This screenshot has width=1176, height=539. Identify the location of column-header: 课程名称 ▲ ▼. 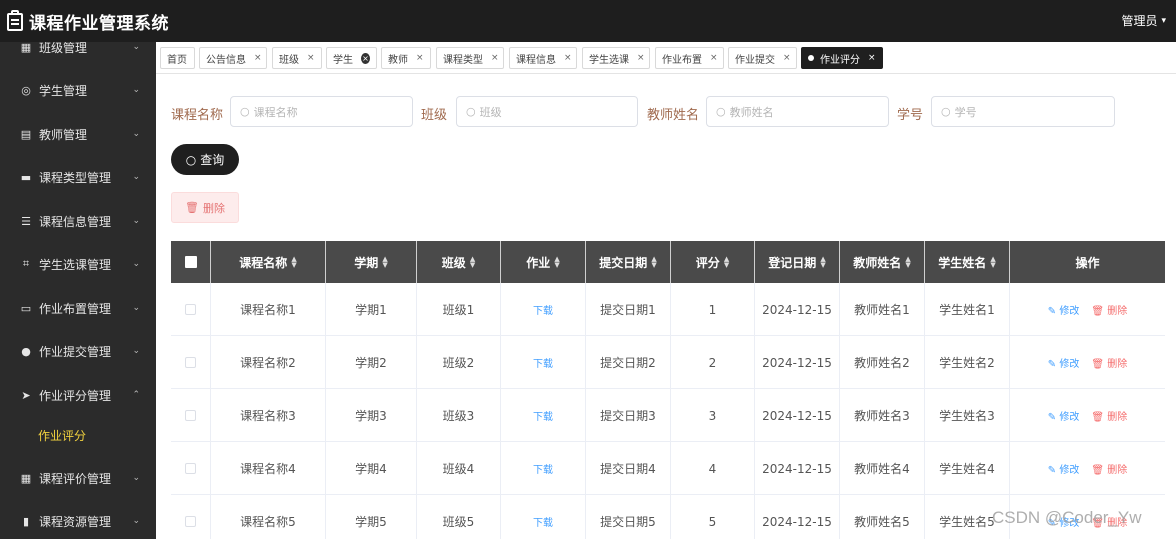
(268, 262).